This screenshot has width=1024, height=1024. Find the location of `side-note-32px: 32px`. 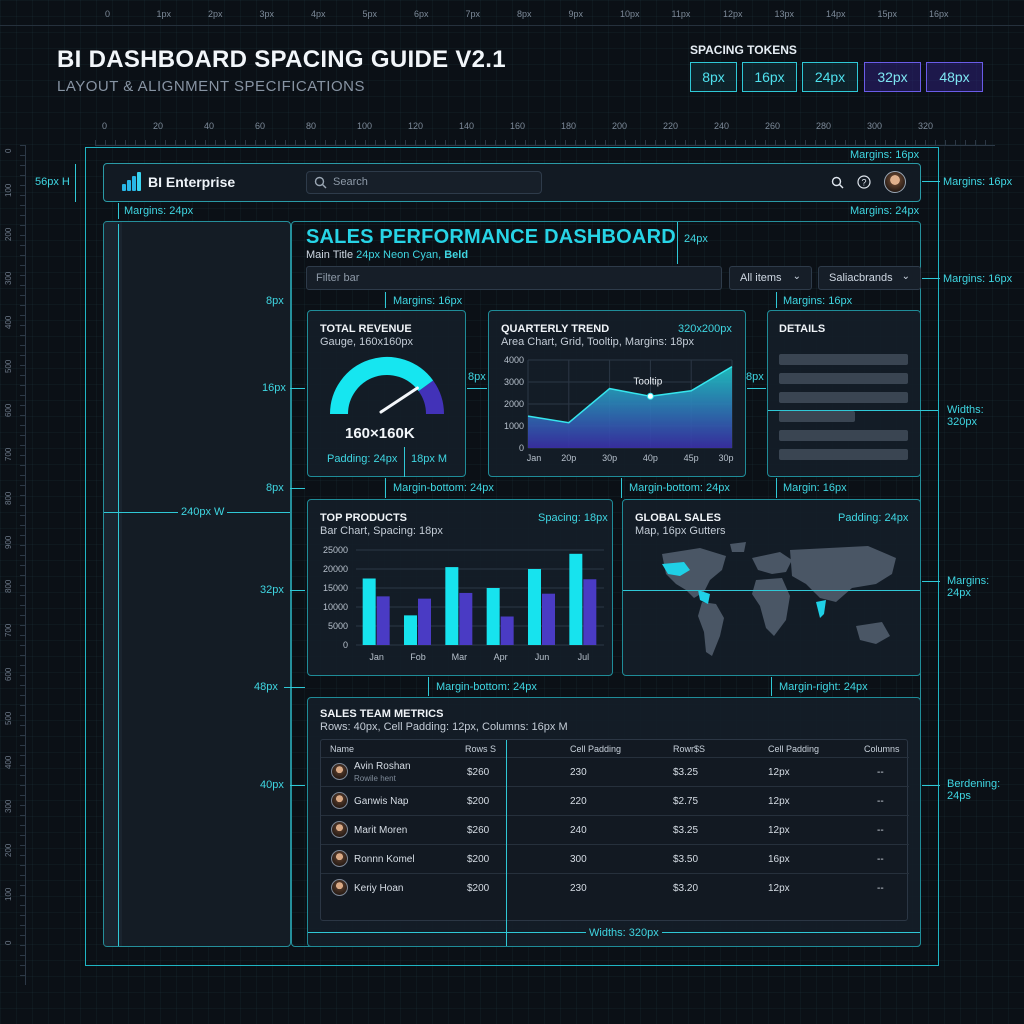

side-note-32px: 32px is located at coordinates (272, 590).